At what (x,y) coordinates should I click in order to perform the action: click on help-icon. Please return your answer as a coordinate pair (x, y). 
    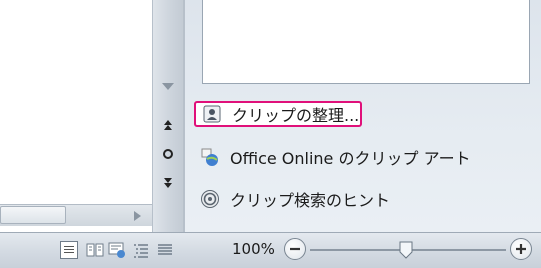
    Looking at the image, I should click on (210, 199).